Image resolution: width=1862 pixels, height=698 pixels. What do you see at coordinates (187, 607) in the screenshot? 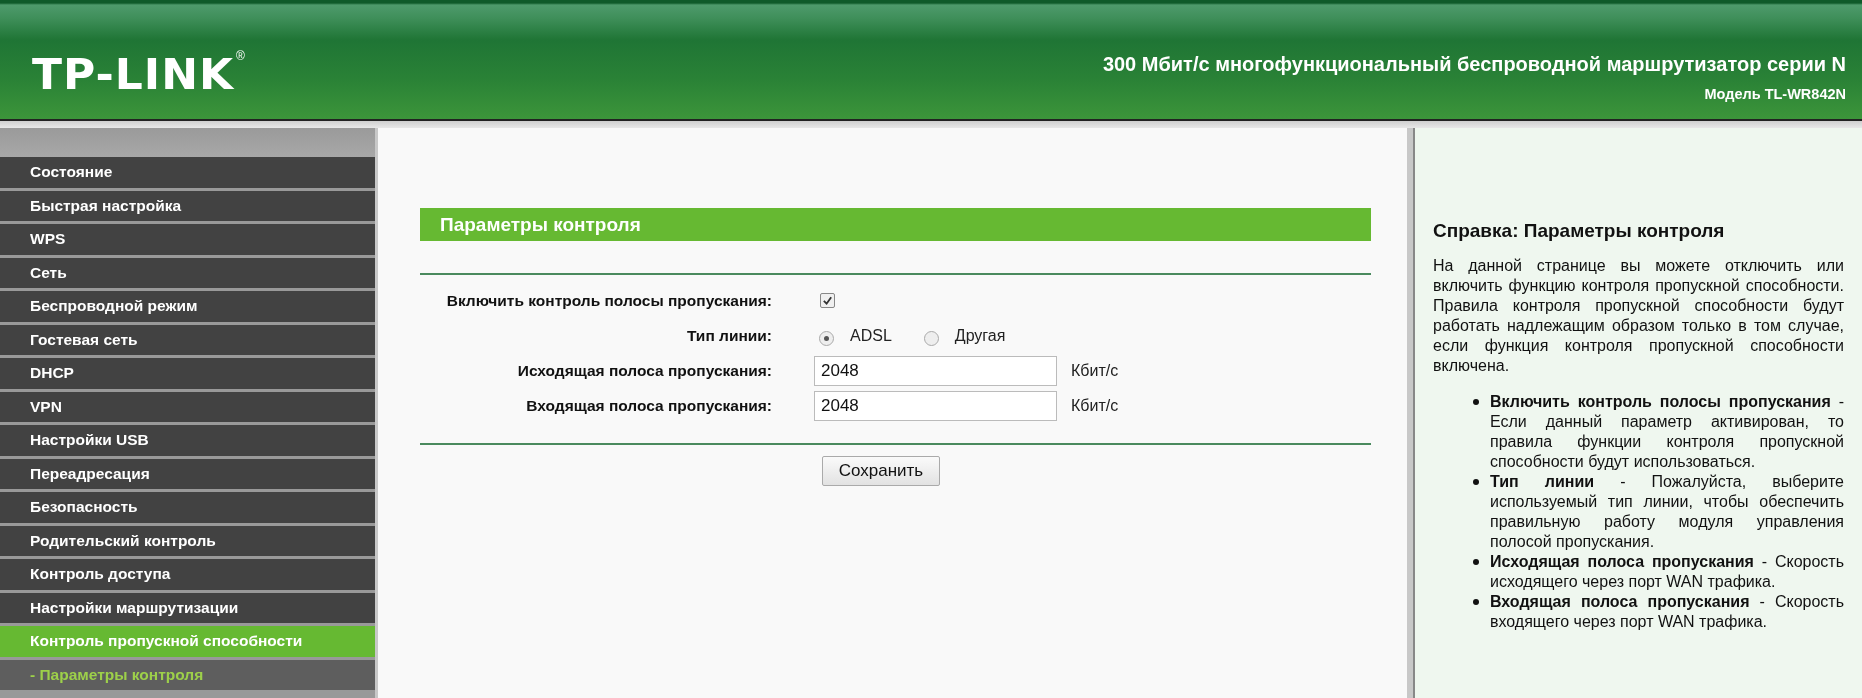
I see `menu-item: Настройки маршрутизации` at bounding box center [187, 607].